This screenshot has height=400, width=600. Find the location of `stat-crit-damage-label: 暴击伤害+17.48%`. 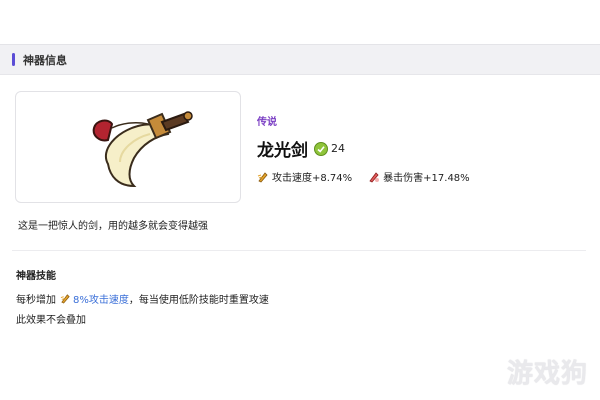

stat-crit-damage-label: 暴击伤害+17.48% is located at coordinates (426, 178).